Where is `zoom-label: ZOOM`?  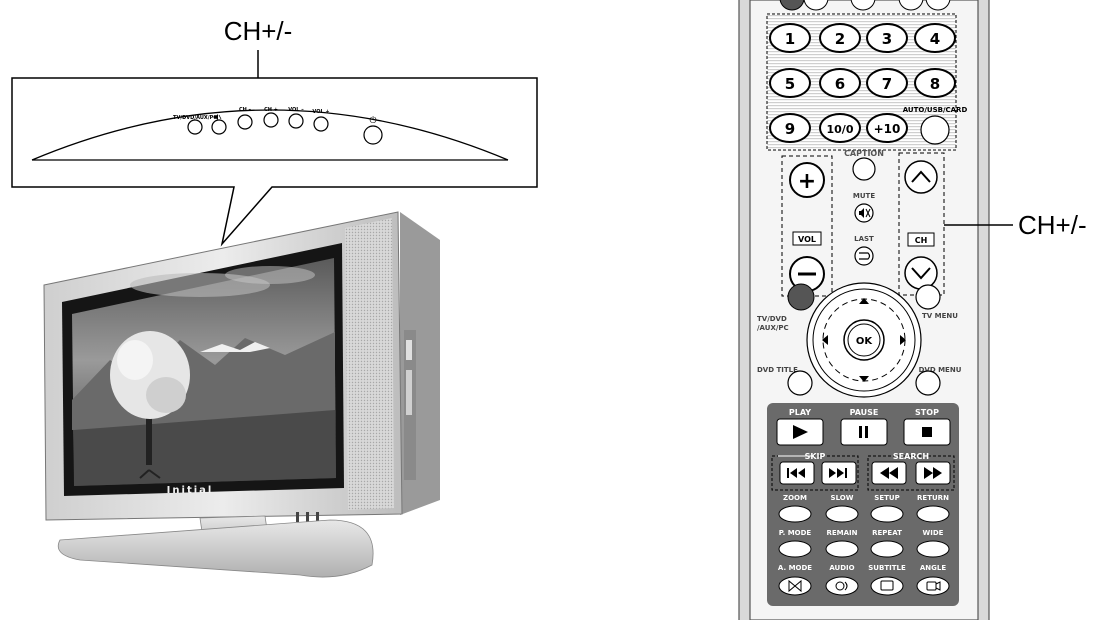
zoom-label: ZOOM is located at coordinates (795, 498).